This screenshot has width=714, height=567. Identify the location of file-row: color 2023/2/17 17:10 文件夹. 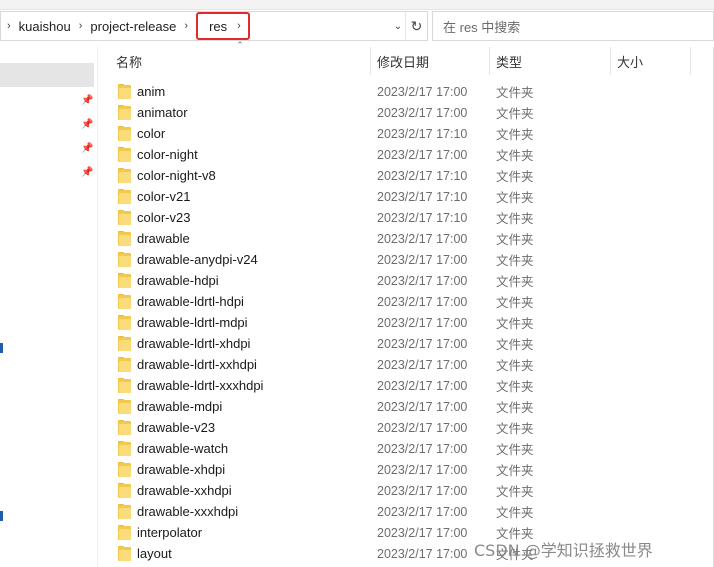
(406, 133).